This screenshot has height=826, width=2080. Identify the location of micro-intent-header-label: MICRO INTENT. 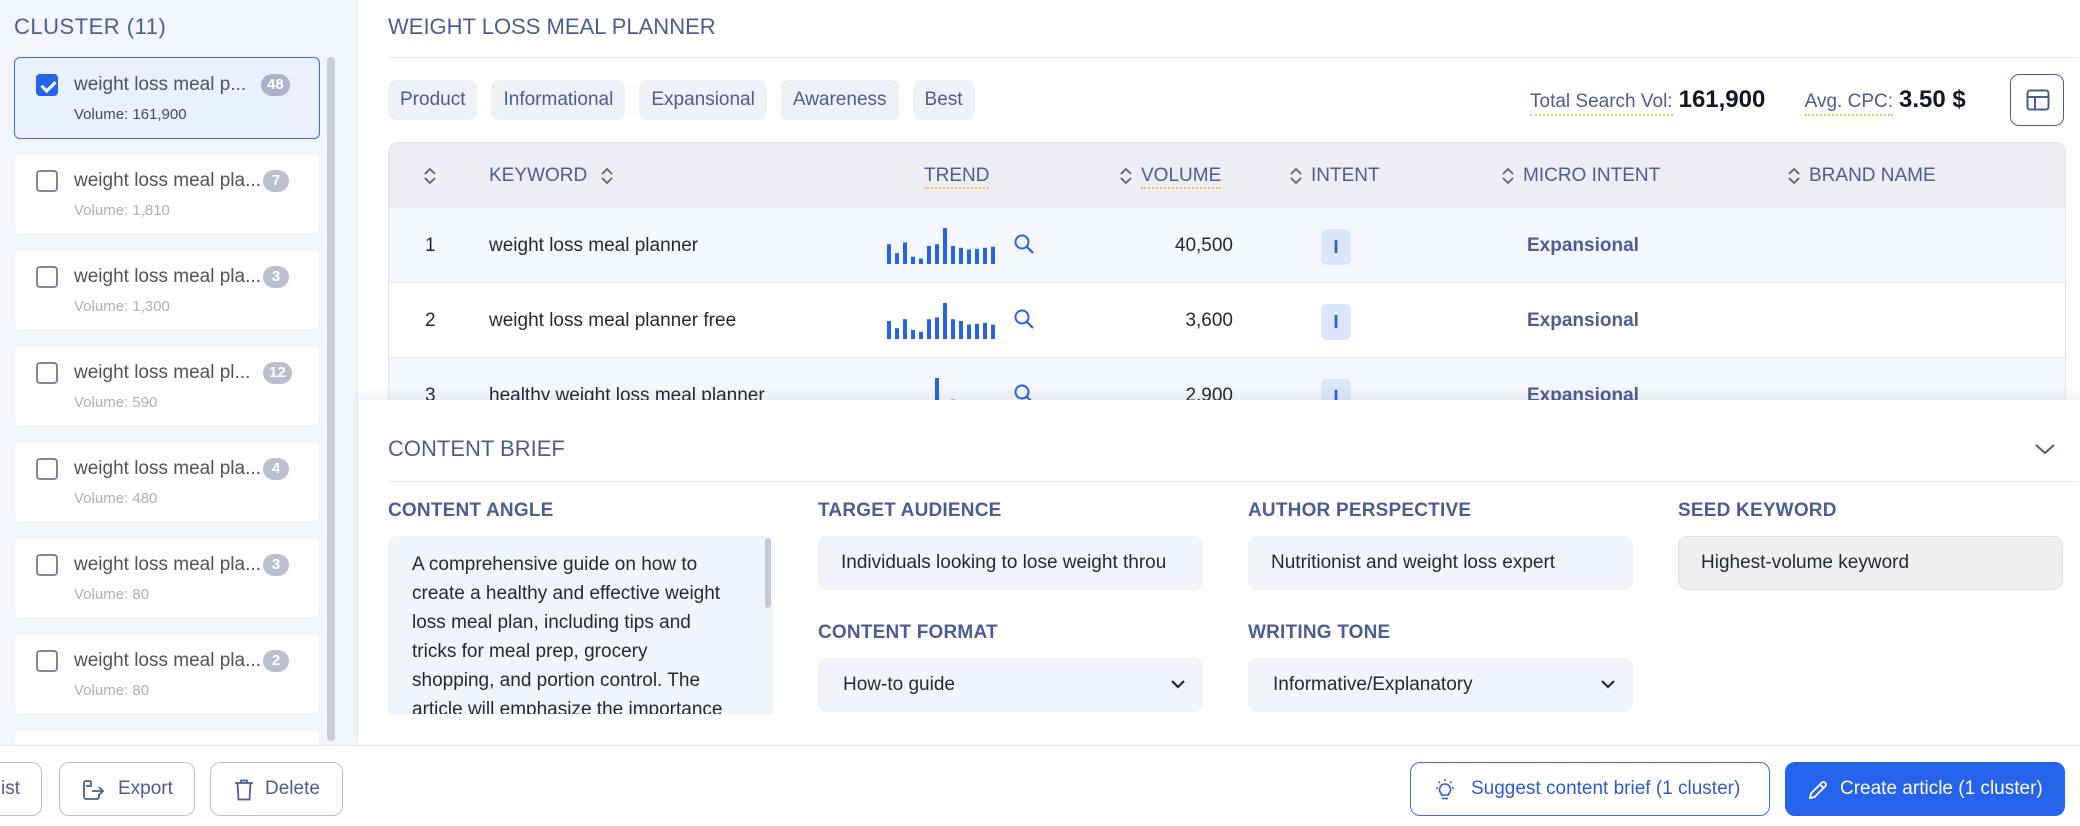
(1592, 175).